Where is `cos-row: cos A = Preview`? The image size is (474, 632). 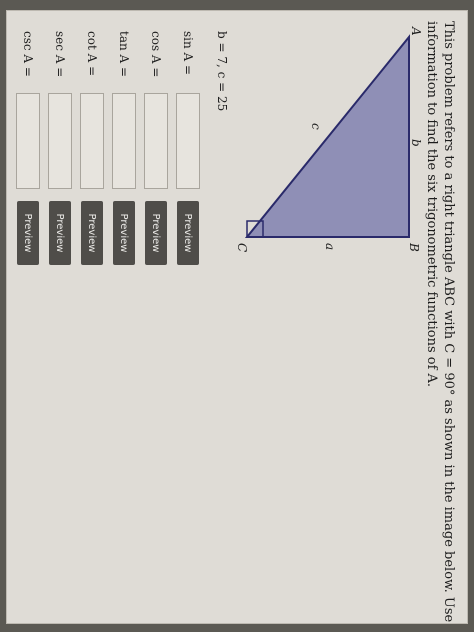
cos-row: cos A = Preview is located at coordinates (156, 148).